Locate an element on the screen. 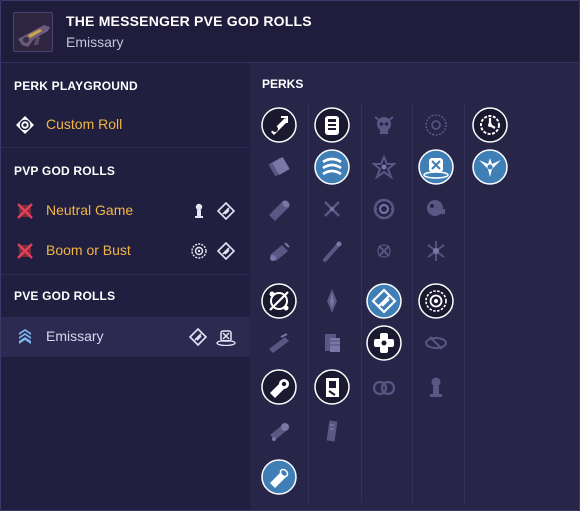 The width and height of the screenshot is (580, 511). perk-magazine-selected-icon is located at coordinates (279, 477).